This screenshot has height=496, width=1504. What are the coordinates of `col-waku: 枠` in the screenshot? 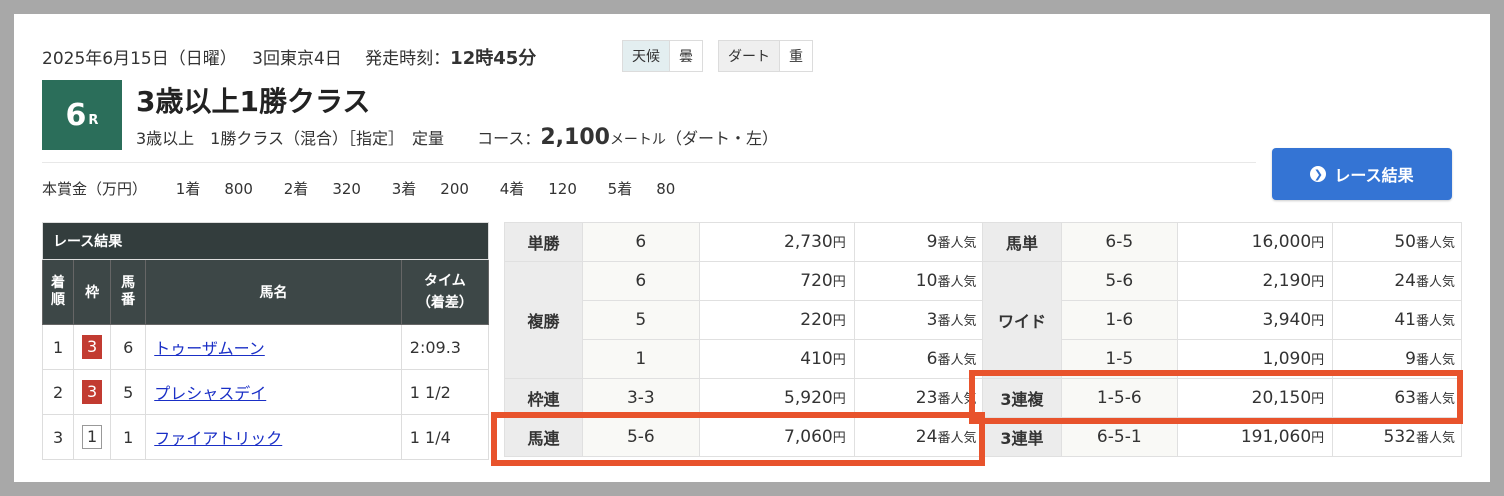 It's located at (92, 292).